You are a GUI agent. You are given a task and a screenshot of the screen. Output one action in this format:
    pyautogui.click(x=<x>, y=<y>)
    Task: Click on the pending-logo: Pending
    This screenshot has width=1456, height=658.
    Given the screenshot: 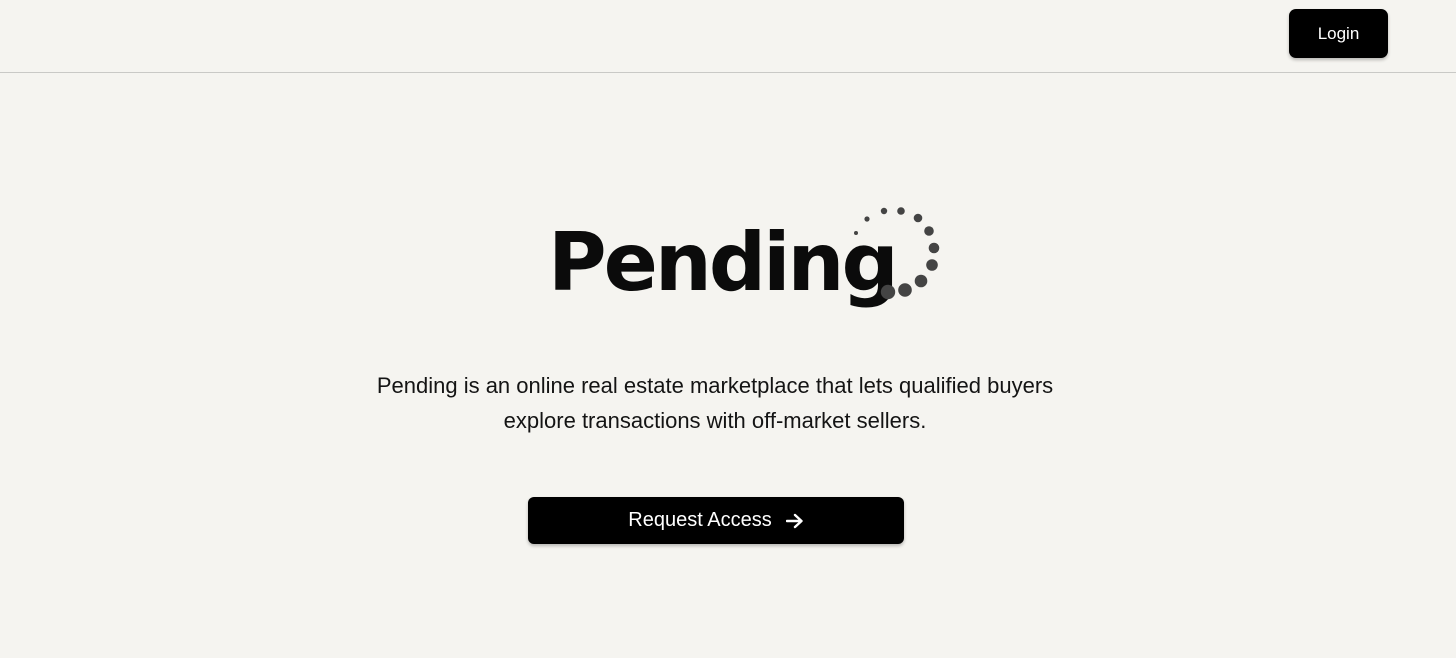 What is the action you would take?
    pyautogui.click(x=748, y=265)
    